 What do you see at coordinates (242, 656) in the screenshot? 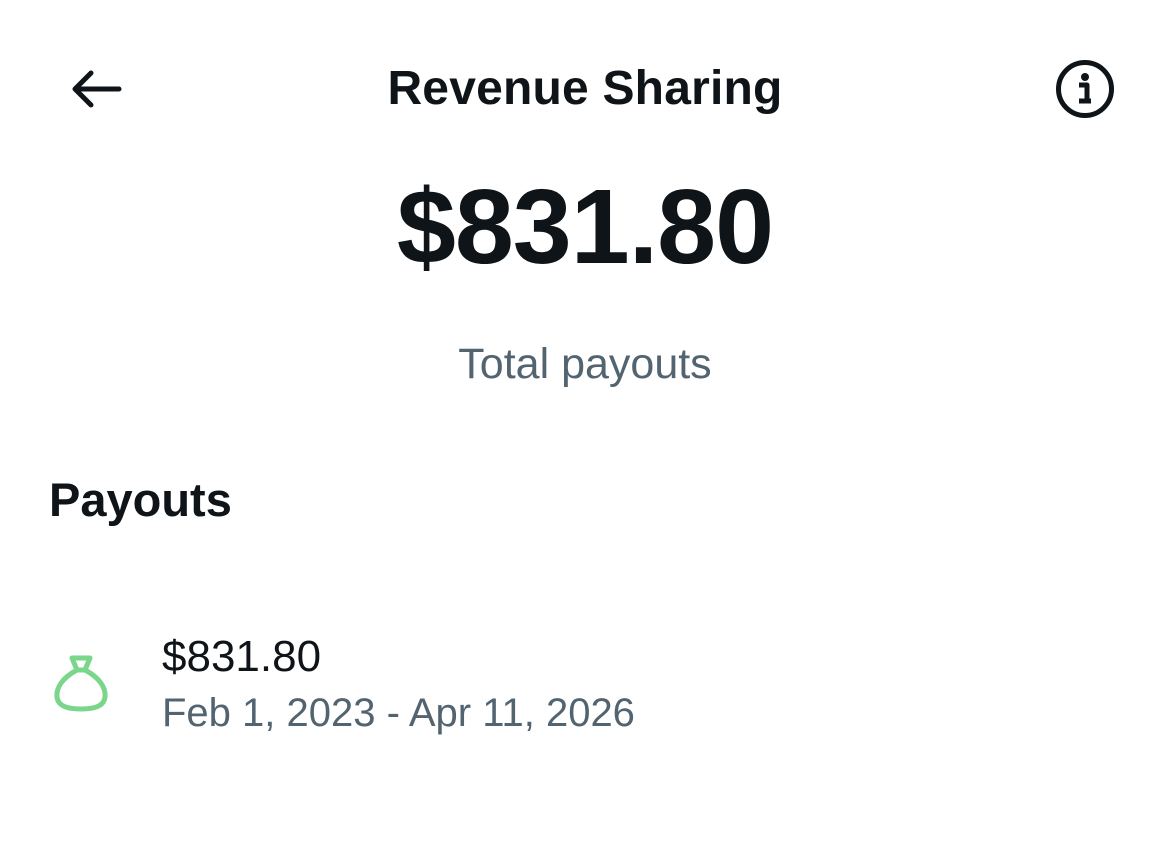
I see `payout-amount: $831.80` at bounding box center [242, 656].